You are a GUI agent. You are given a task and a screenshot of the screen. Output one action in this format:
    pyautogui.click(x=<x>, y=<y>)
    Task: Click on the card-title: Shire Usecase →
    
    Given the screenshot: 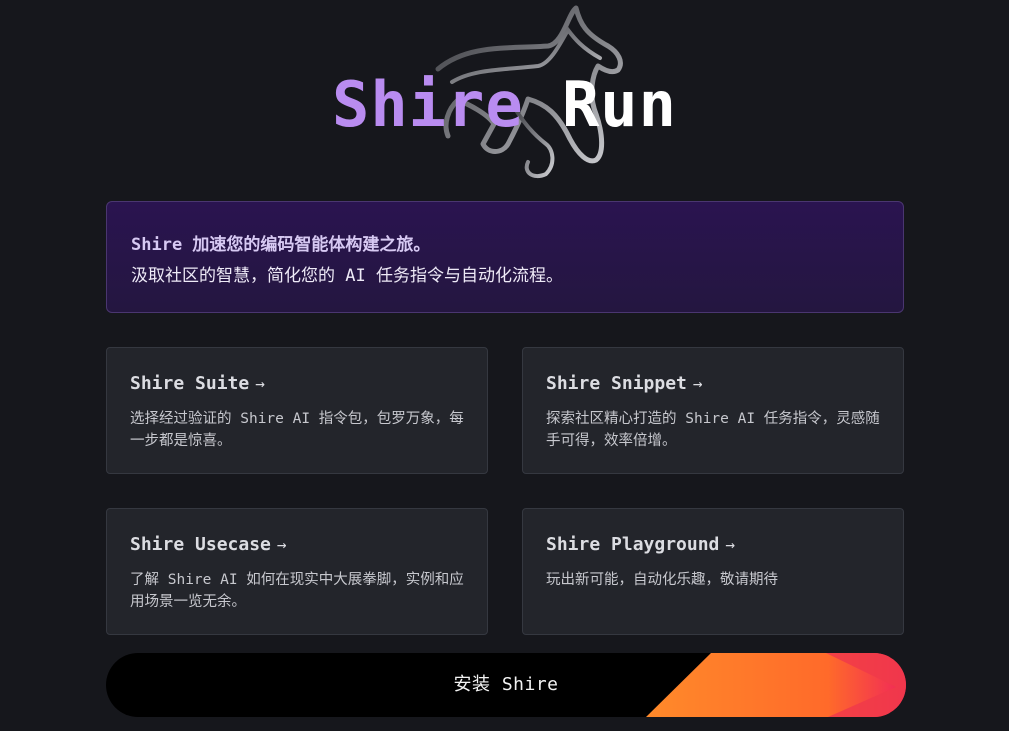 What is the action you would take?
    pyautogui.click(x=297, y=545)
    